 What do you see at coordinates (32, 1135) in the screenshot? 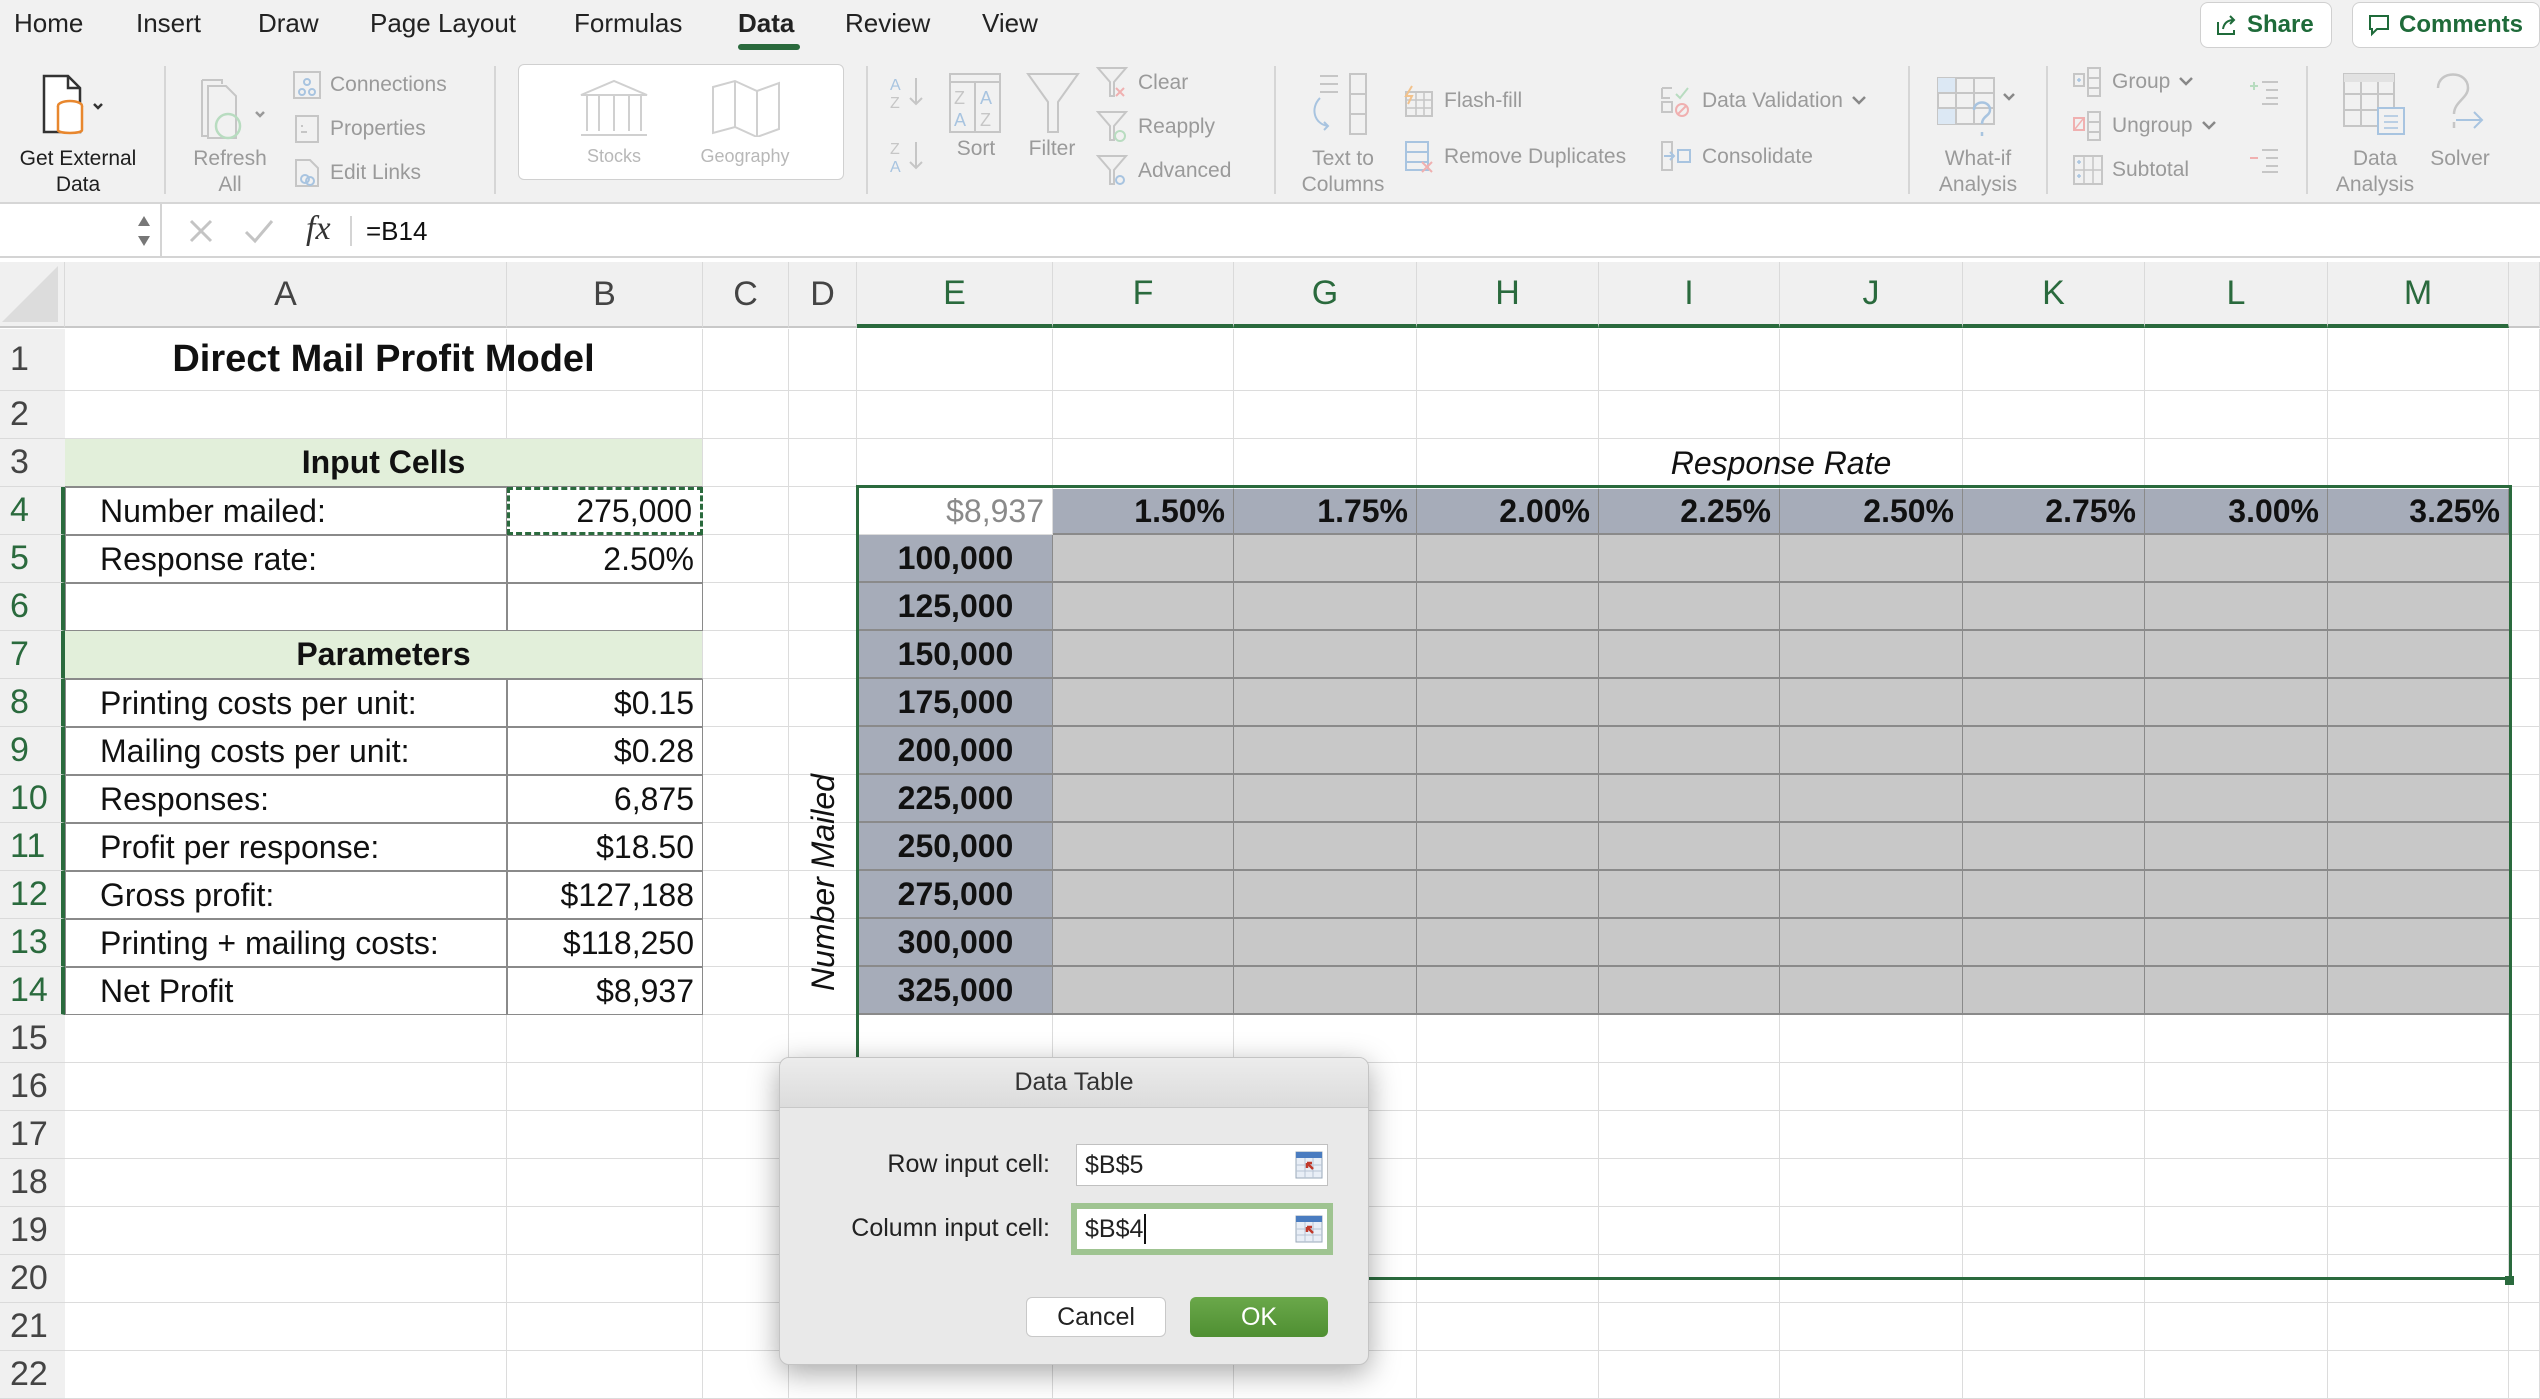
I see `row-header-17: 17` at bounding box center [32, 1135].